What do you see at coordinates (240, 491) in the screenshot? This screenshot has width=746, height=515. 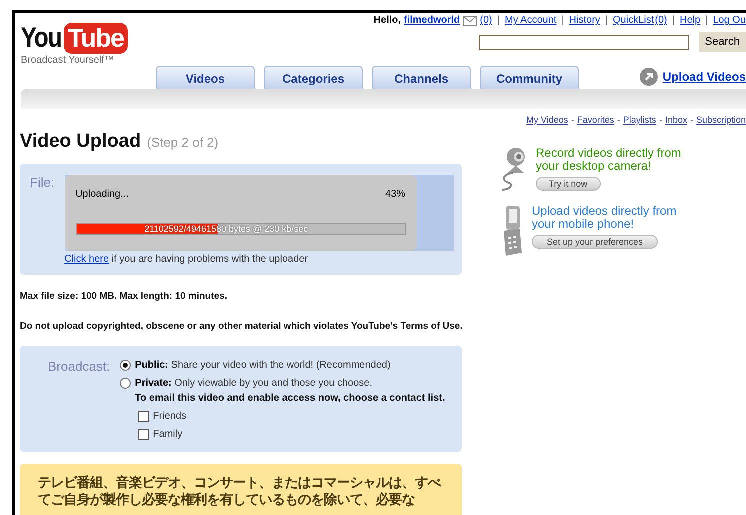 I see `notice-text: テレビ番組、音楽ビデオ、コンサート、またはコマーシャルは、すべてご自身が製作し必要な権利を有しているものを除いて、必要な` at bounding box center [240, 491].